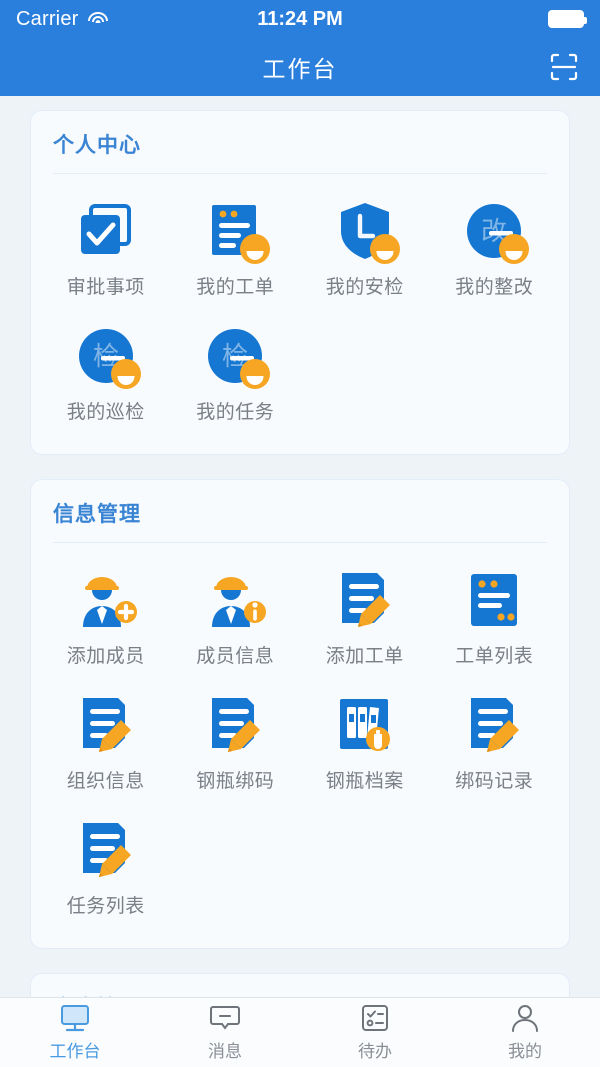 The width and height of the screenshot is (600, 1067). Describe the element at coordinates (235, 600) in the screenshot. I see `worker-info-icon` at that location.